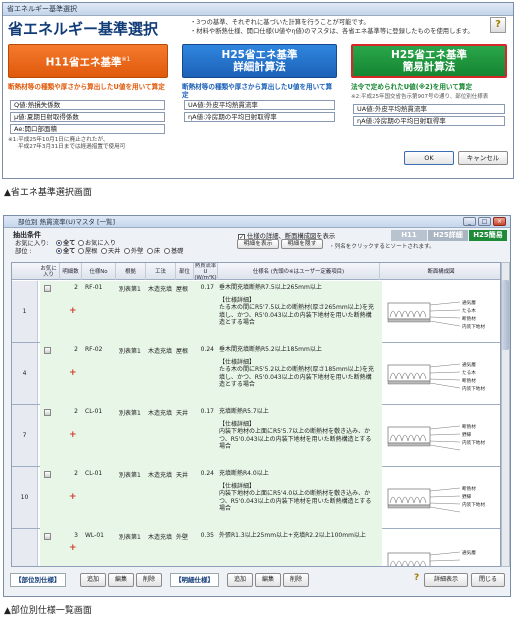 This screenshot has height=619, width=516. I want to click on close-icon: ×, so click(499, 221).